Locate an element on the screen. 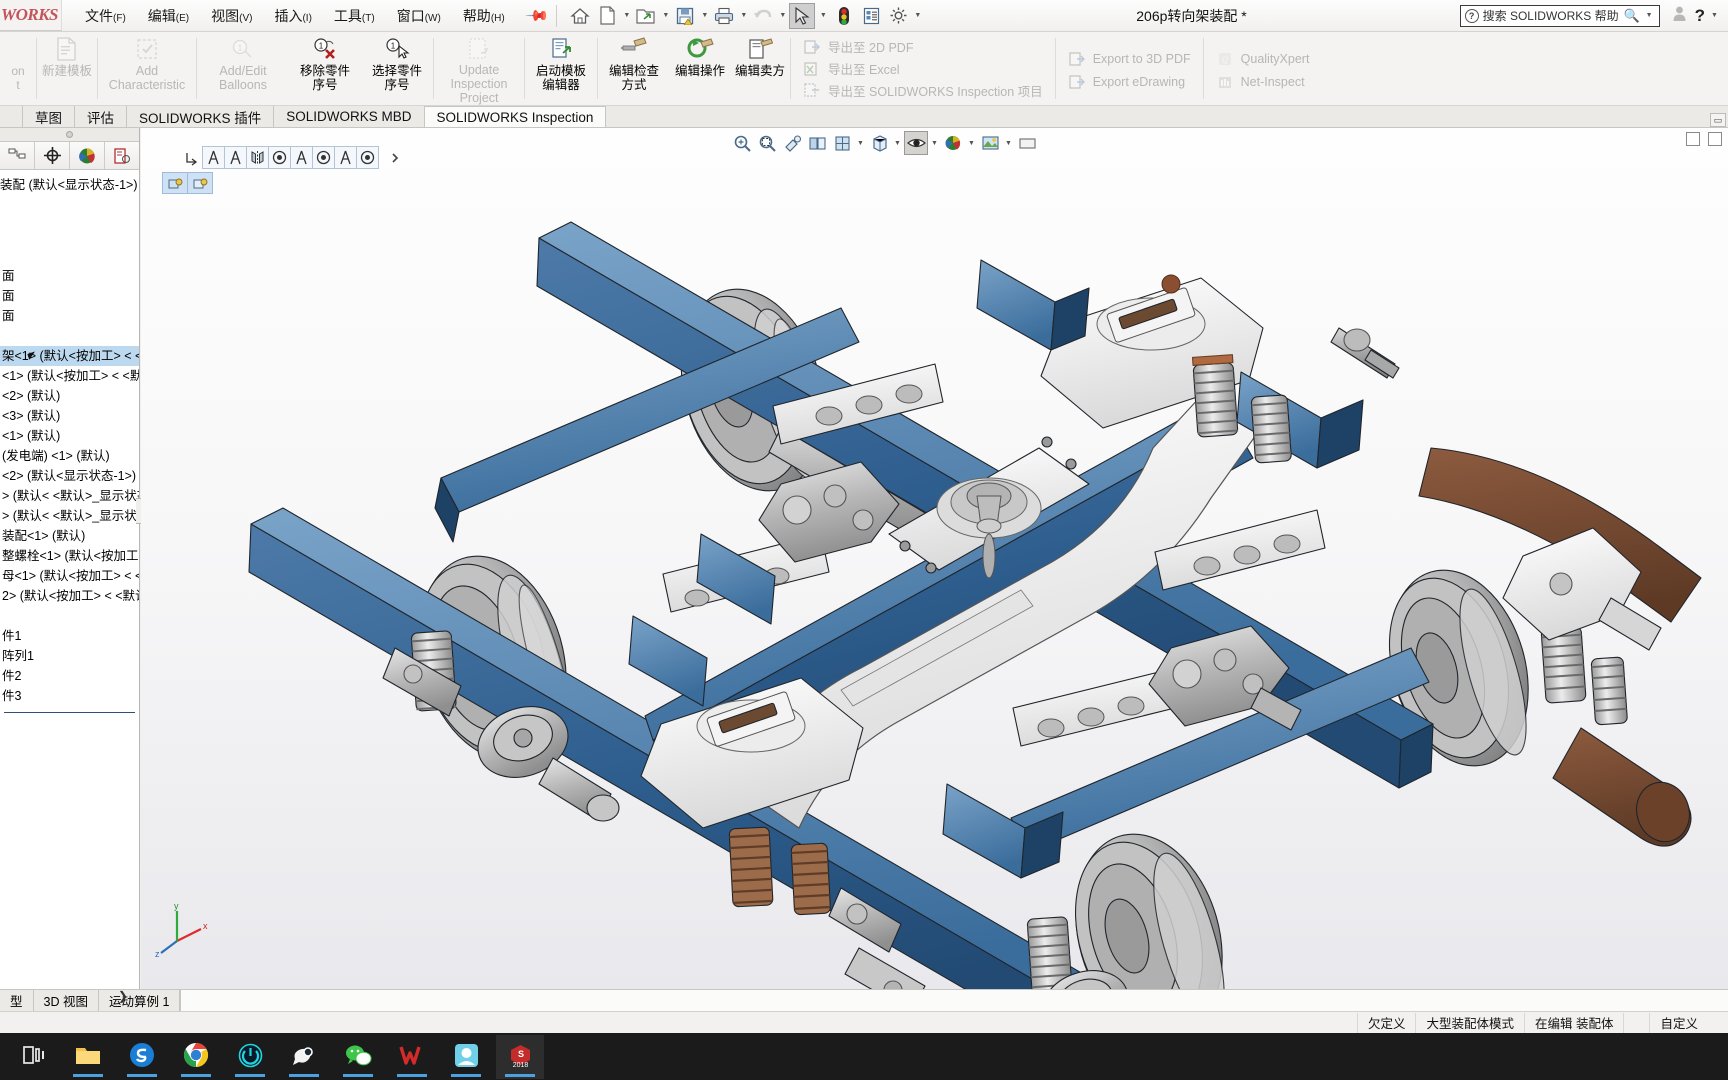 Image resolution: width=1728 pixels, height=1080 pixels. new-document-icon is located at coordinates (607, 16).